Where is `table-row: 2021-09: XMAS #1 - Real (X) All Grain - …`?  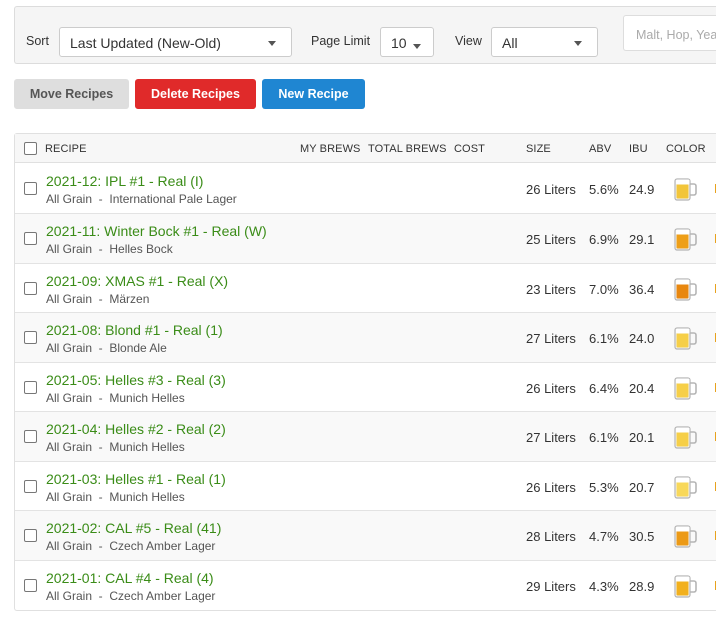
table-row: 2021-09: XMAS #1 - Real (X) All Grain - … is located at coordinates (365, 288).